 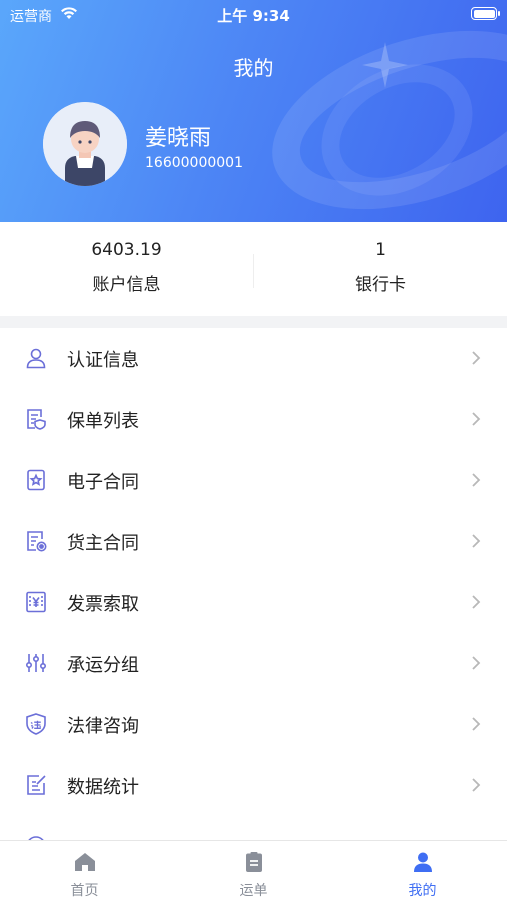 I want to click on tab-label: 运单, so click(x=253, y=891).